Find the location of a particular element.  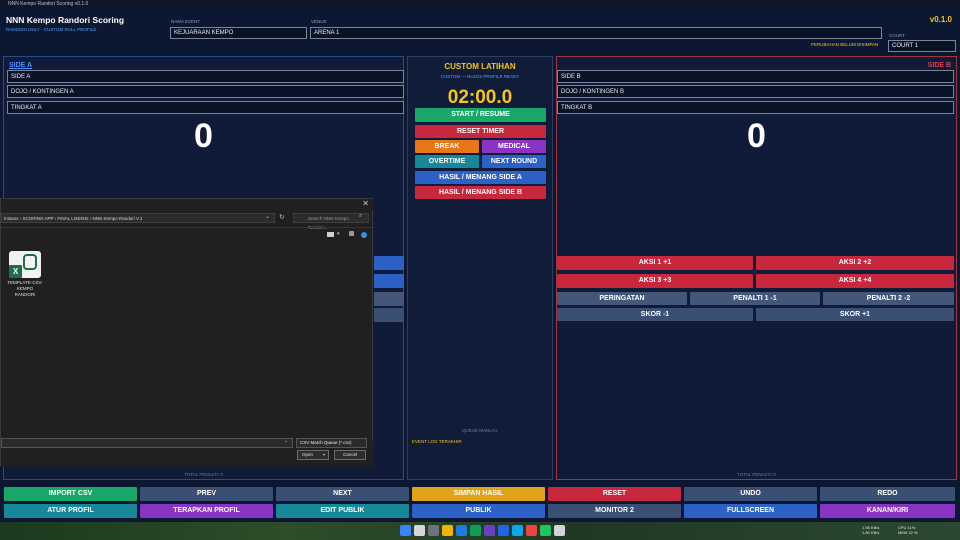

aksi-3-button: AKSI 3 +3 is located at coordinates (655, 281).